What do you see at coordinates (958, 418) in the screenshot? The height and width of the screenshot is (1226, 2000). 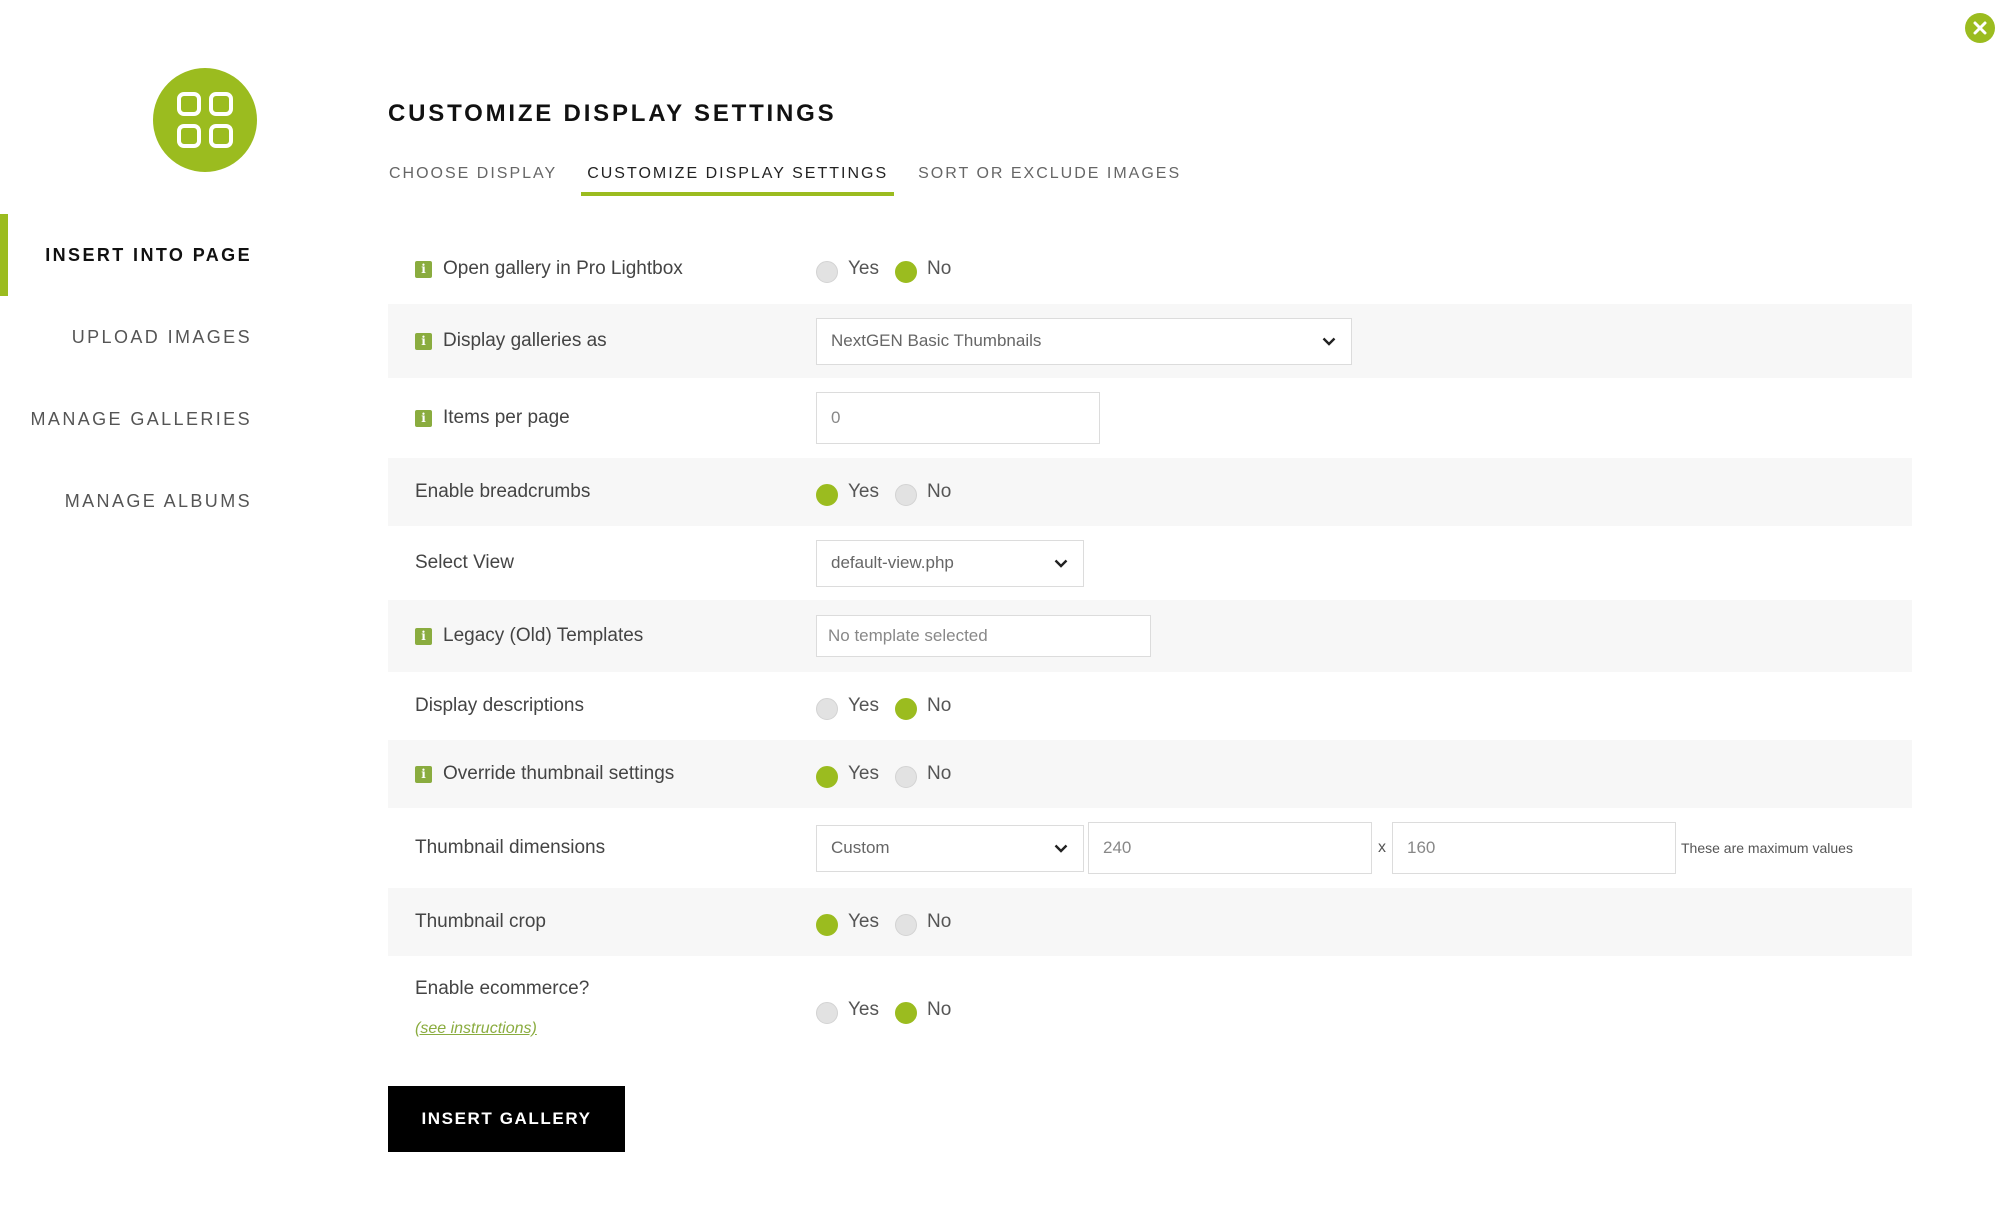 I see `items-per-page-input: 0` at bounding box center [958, 418].